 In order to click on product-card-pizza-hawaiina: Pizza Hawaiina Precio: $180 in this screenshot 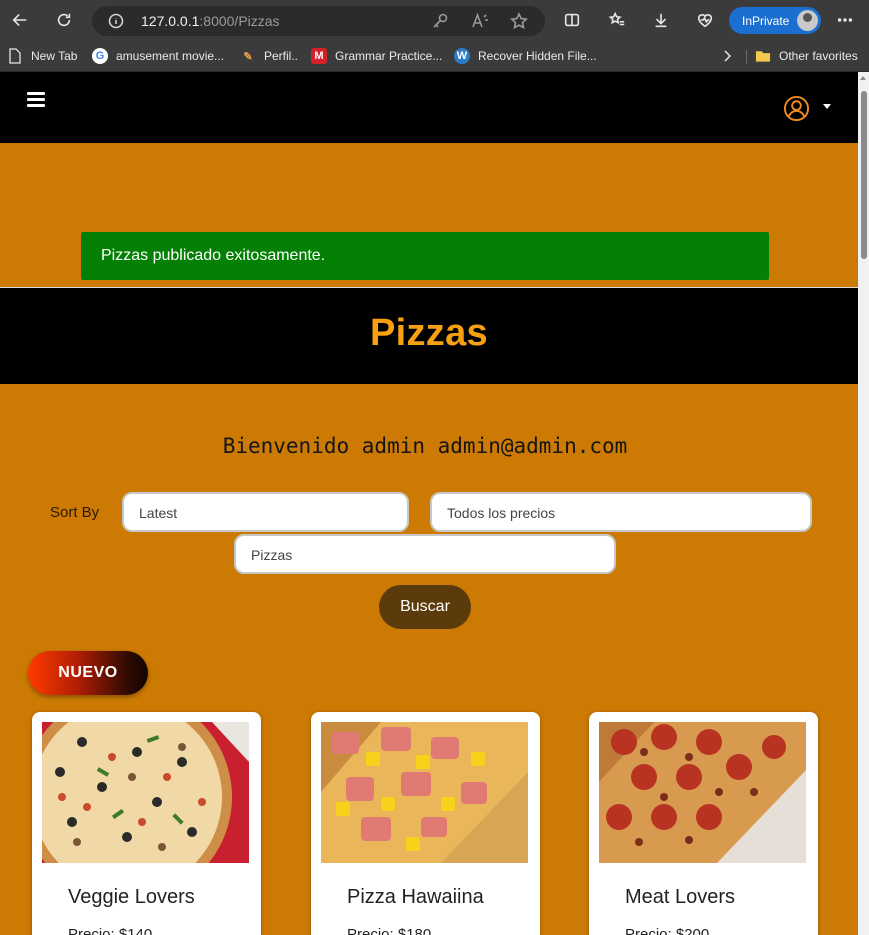, I will do `click(425, 823)`.